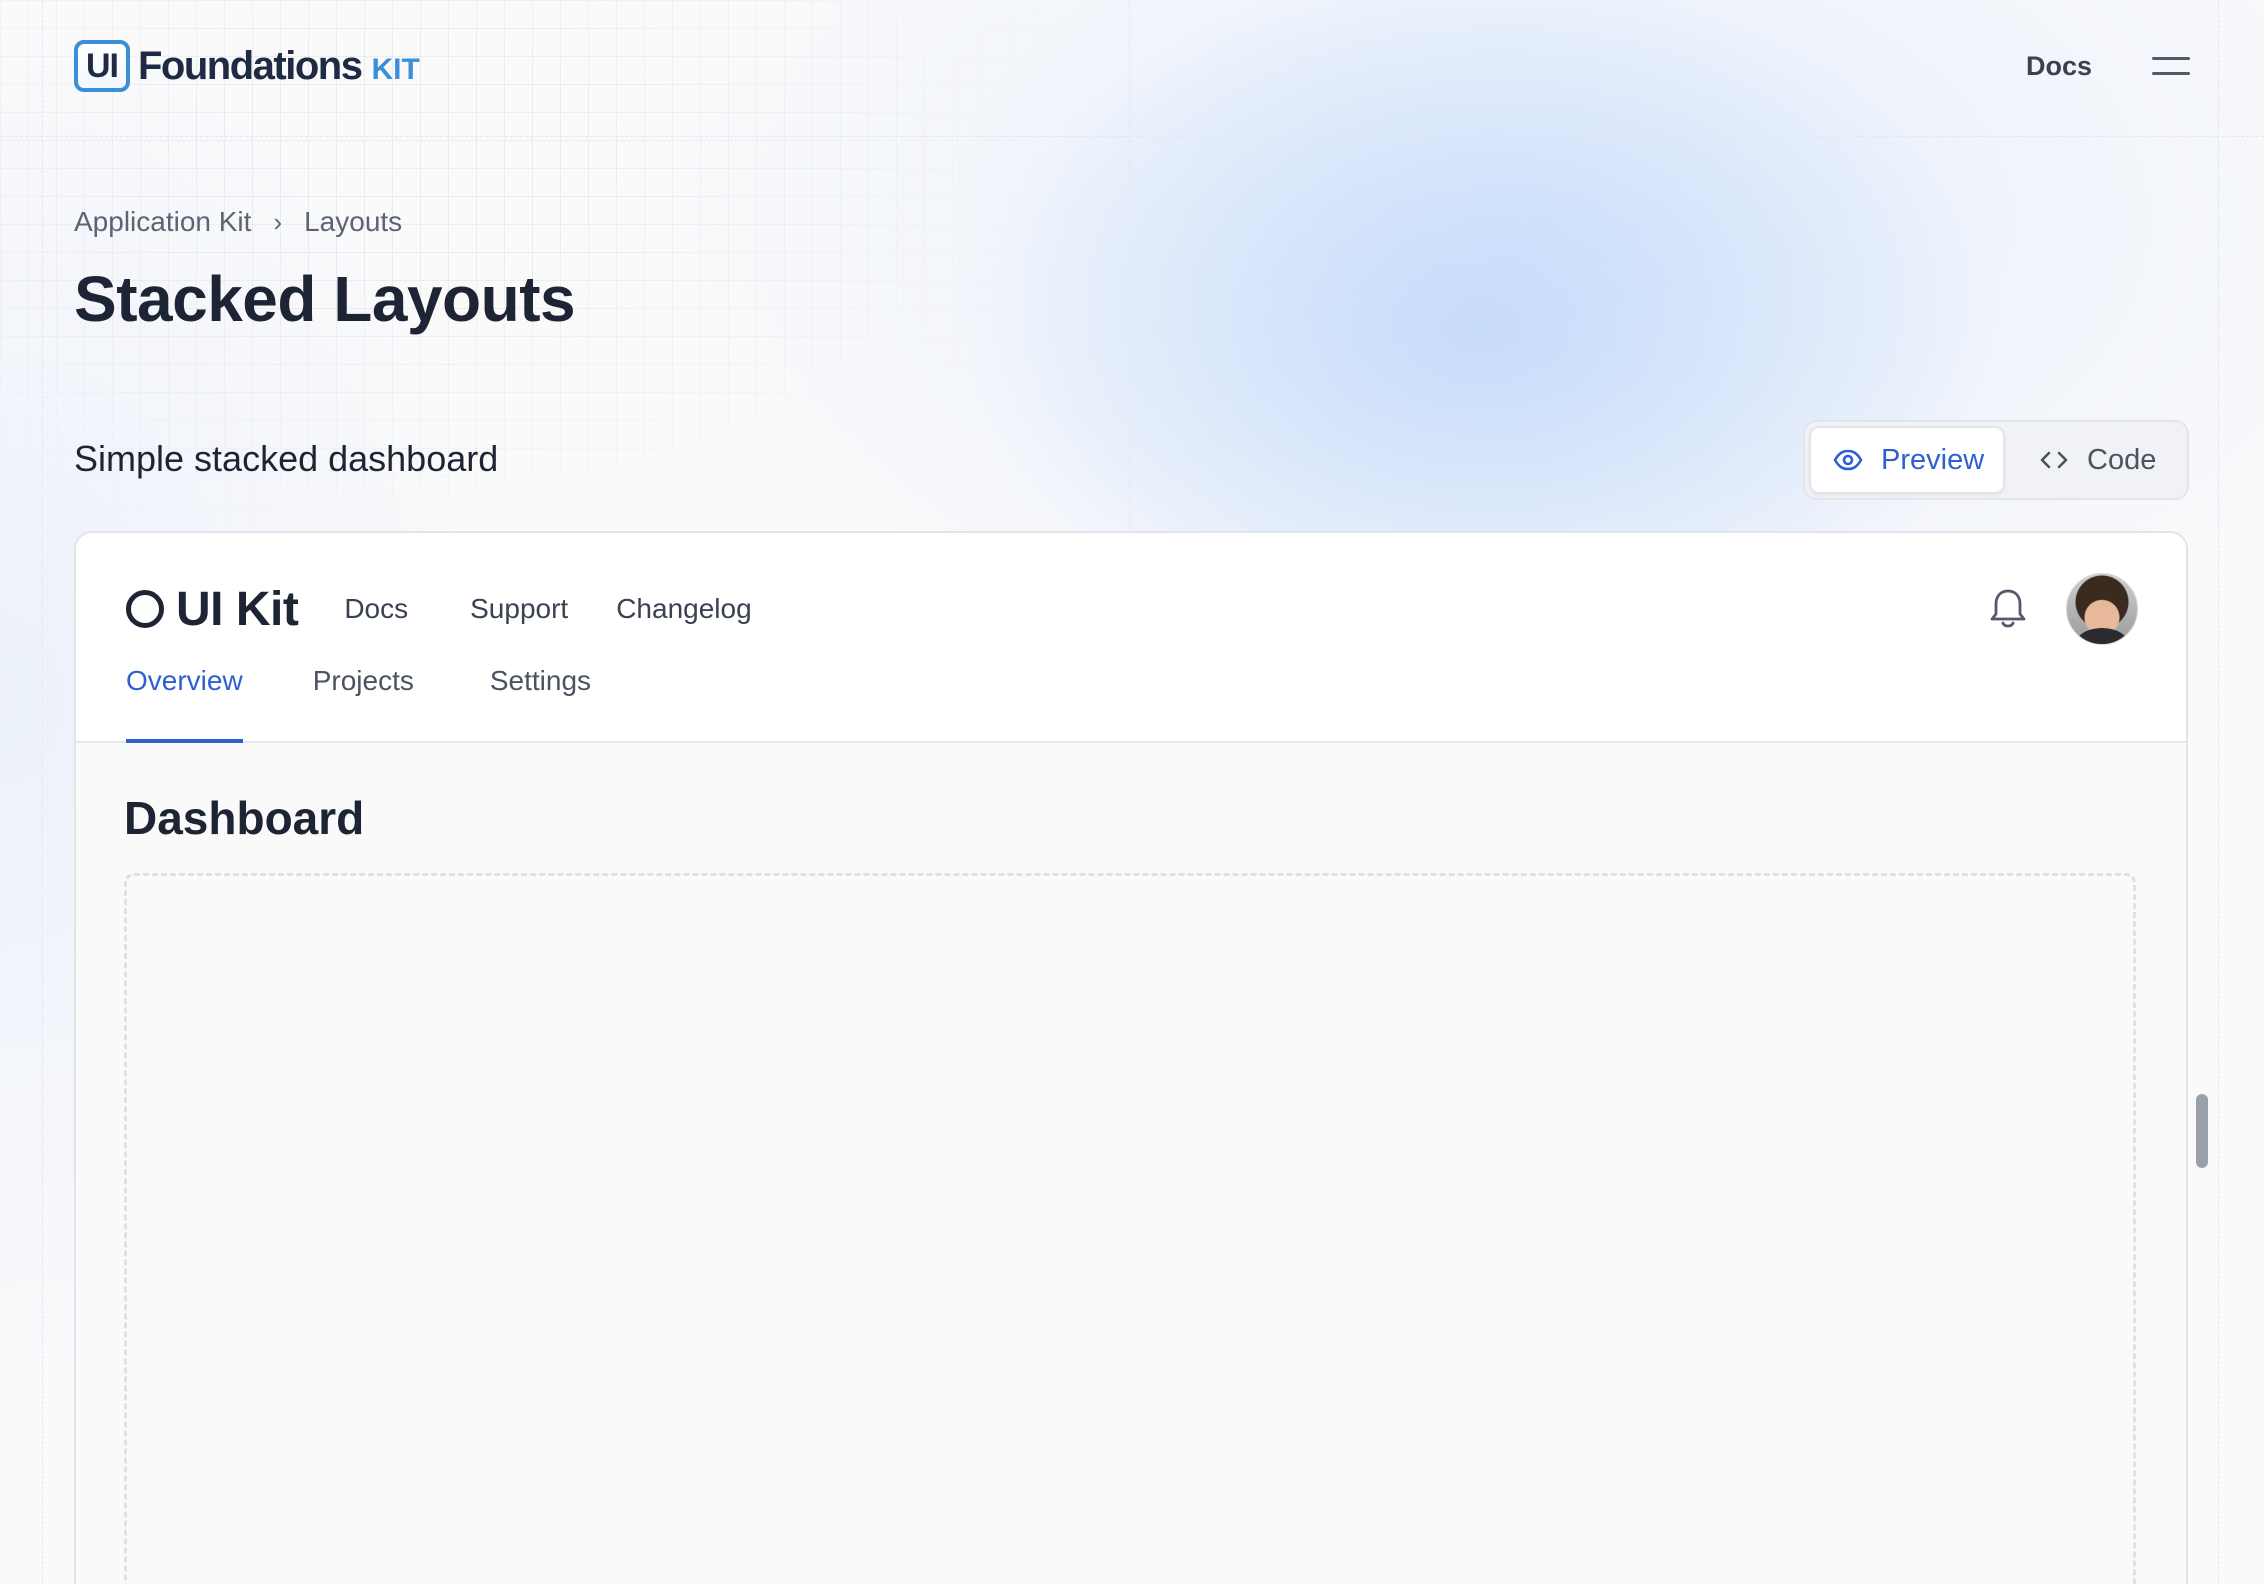 This screenshot has height=1584, width=2264. I want to click on tab-overview: Overview, so click(184, 699).